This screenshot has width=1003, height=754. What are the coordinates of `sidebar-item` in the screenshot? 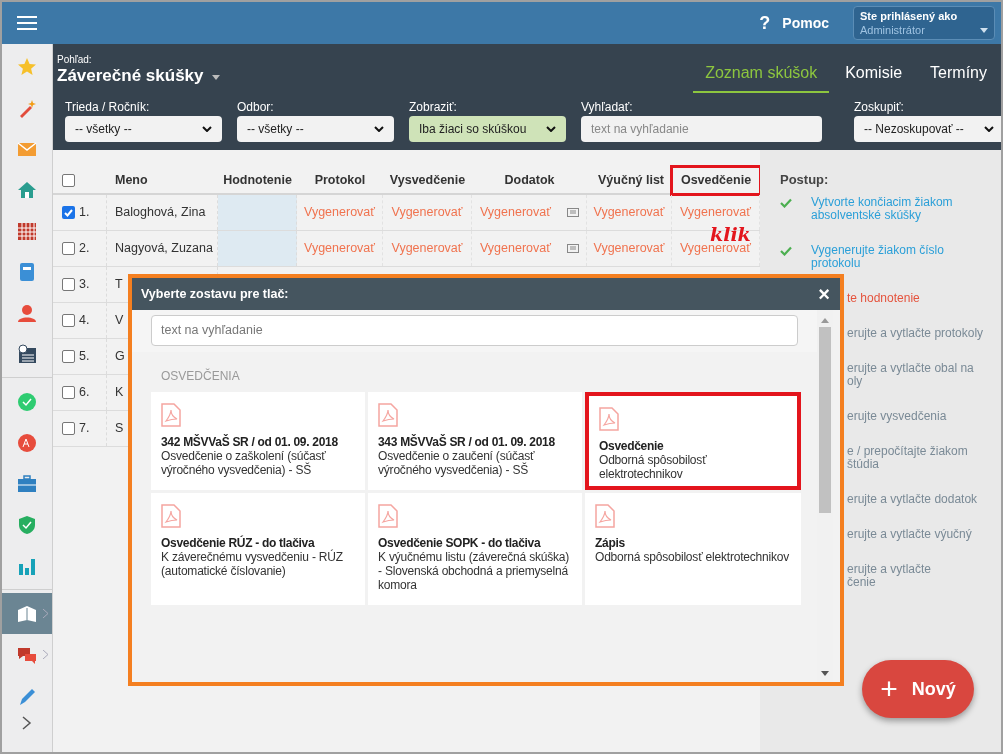 It's located at (27, 613).